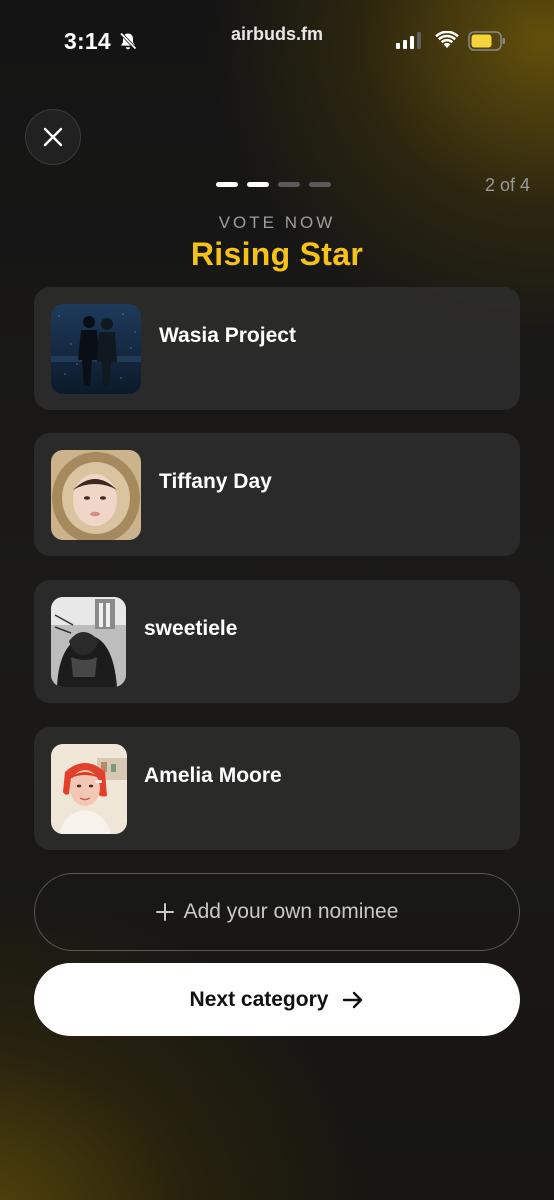  Describe the element at coordinates (277, 348) in the screenshot. I see `nominee-card-wasia-project: Wasia Project` at that location.